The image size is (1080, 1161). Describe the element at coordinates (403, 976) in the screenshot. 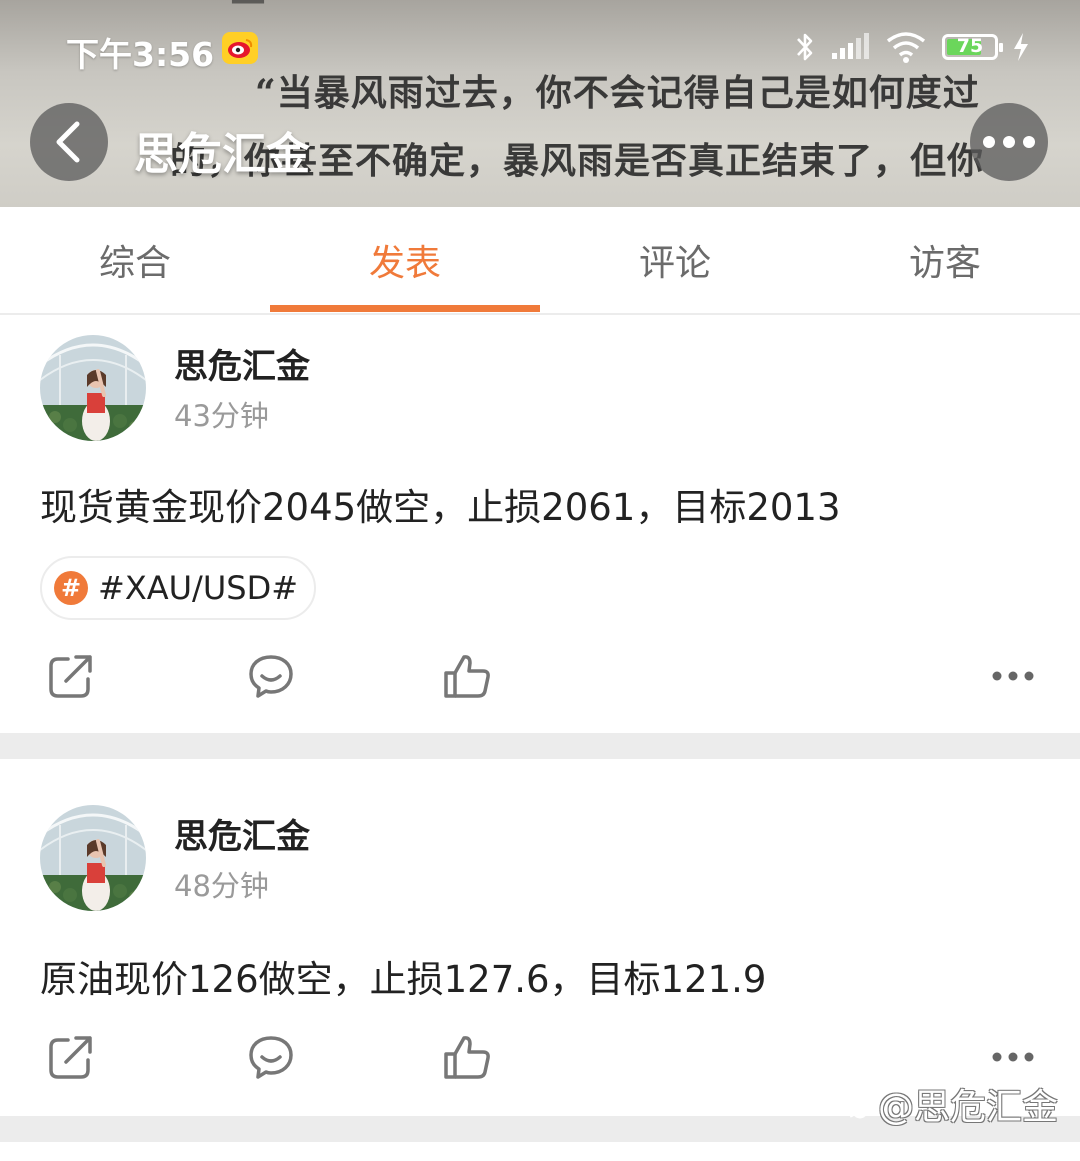

I see `post-content: 原油现价126做空，止损127.6，目标121.9` at that location.